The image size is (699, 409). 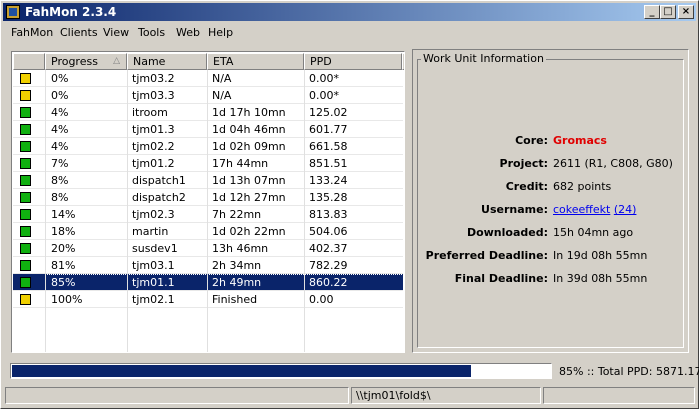 I want to click on cell-name: dispatch1, so click(x=159, y=180).